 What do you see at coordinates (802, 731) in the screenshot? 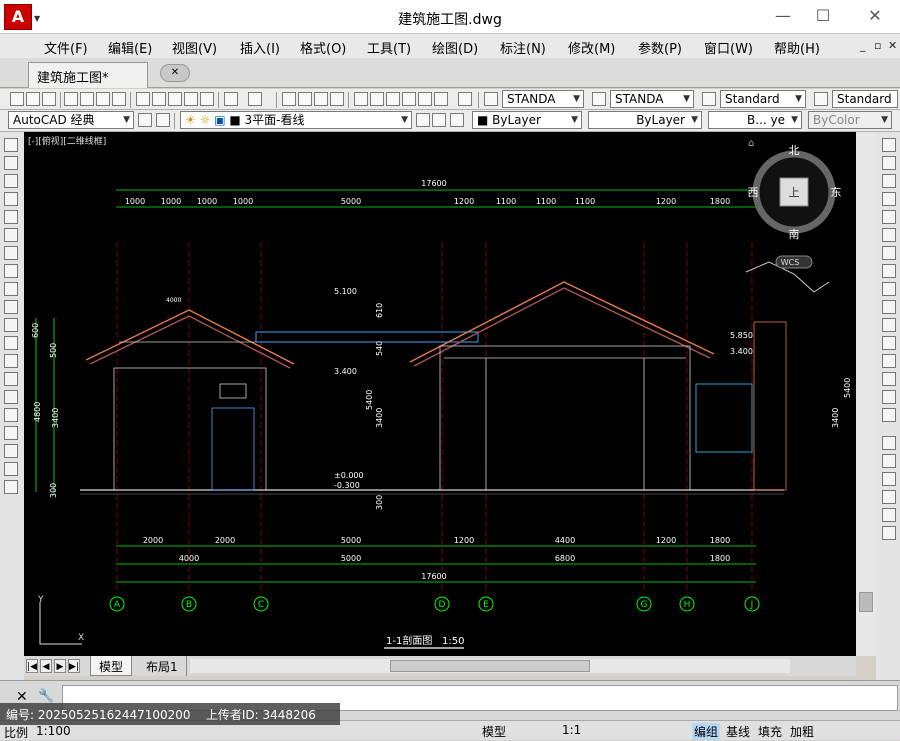
I see `bold-button: 加粗` at bounding box center [802, 731].